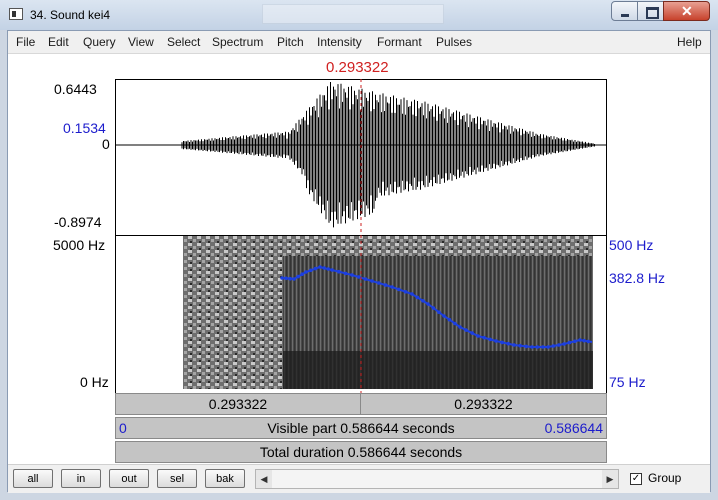 The height and width of the screenshot is (500, 718). Describe the element at coordinates (573, 428) in the screenshot. I see `visible-end: 0.586644` at that location.